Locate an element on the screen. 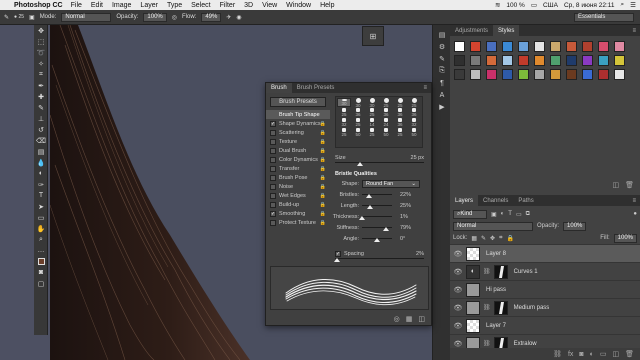 This screenshot has width=640, height=360. brush-setting-item: Scattering 🔒 is located at coordinates (298, 132).